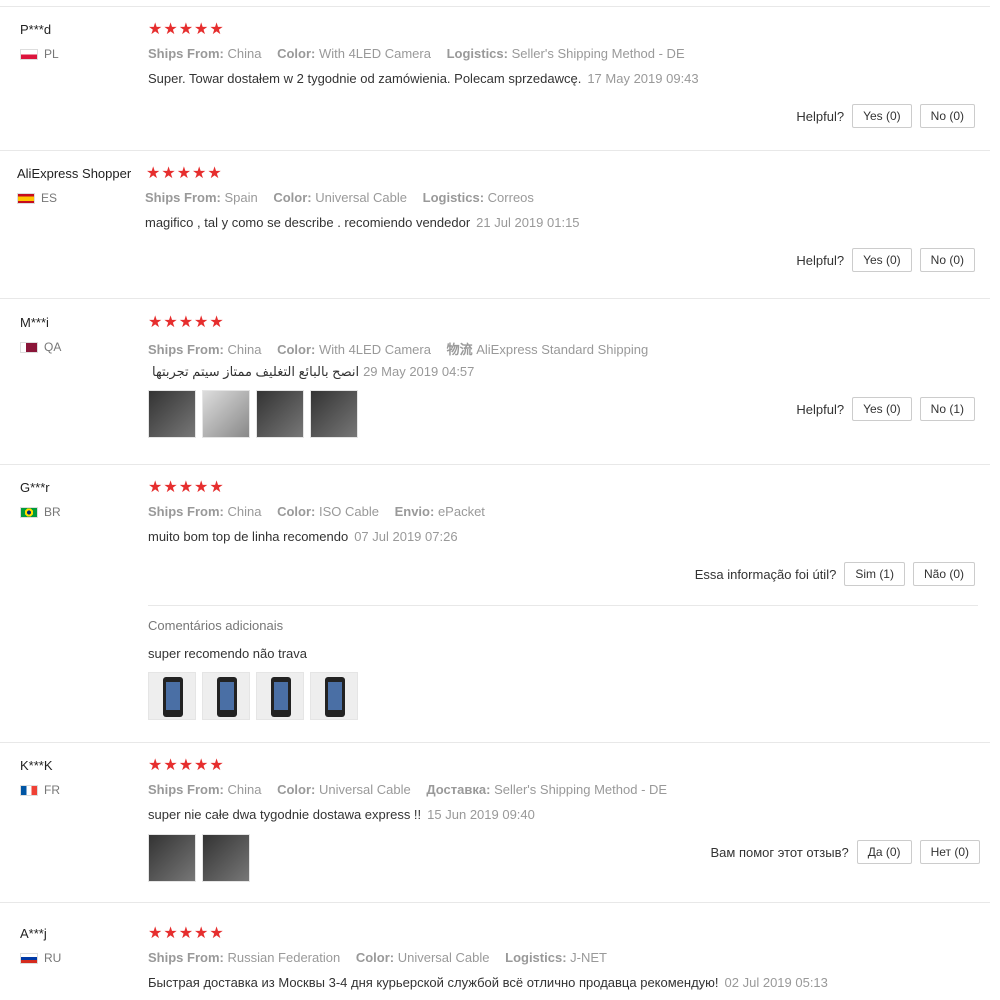 The height and width of the screenshot is (1000, 1000). Describe the element at coordinates (49, 198) in the screenshot. I see `country-code: ES` at that location.